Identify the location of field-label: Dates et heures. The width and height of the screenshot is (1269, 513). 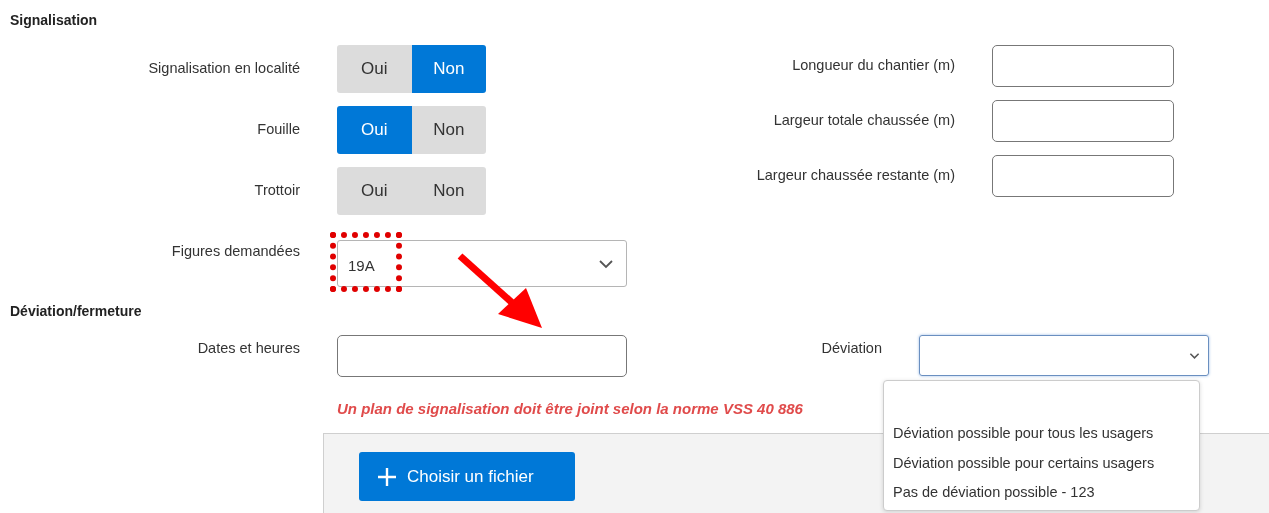
(248, 348).